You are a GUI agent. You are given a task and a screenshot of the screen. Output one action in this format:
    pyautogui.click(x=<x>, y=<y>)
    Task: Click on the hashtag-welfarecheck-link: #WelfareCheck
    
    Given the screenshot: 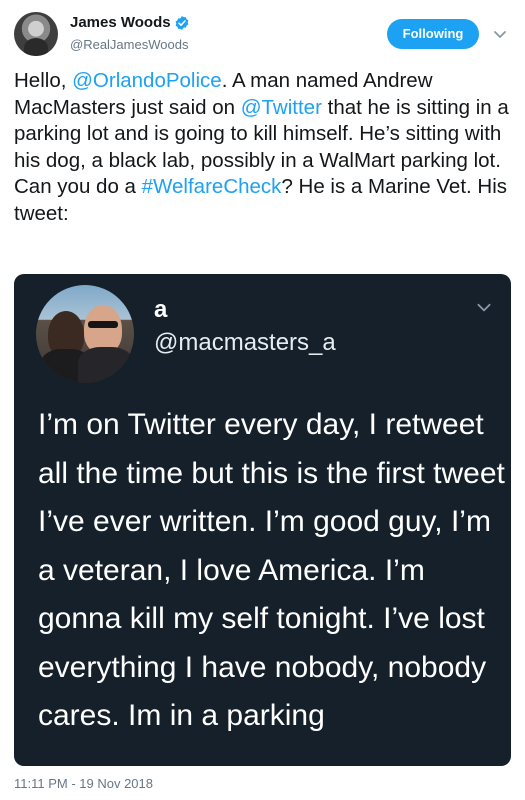 What is the action you would take?
    pyautogui.click(x=212, y=186)
    